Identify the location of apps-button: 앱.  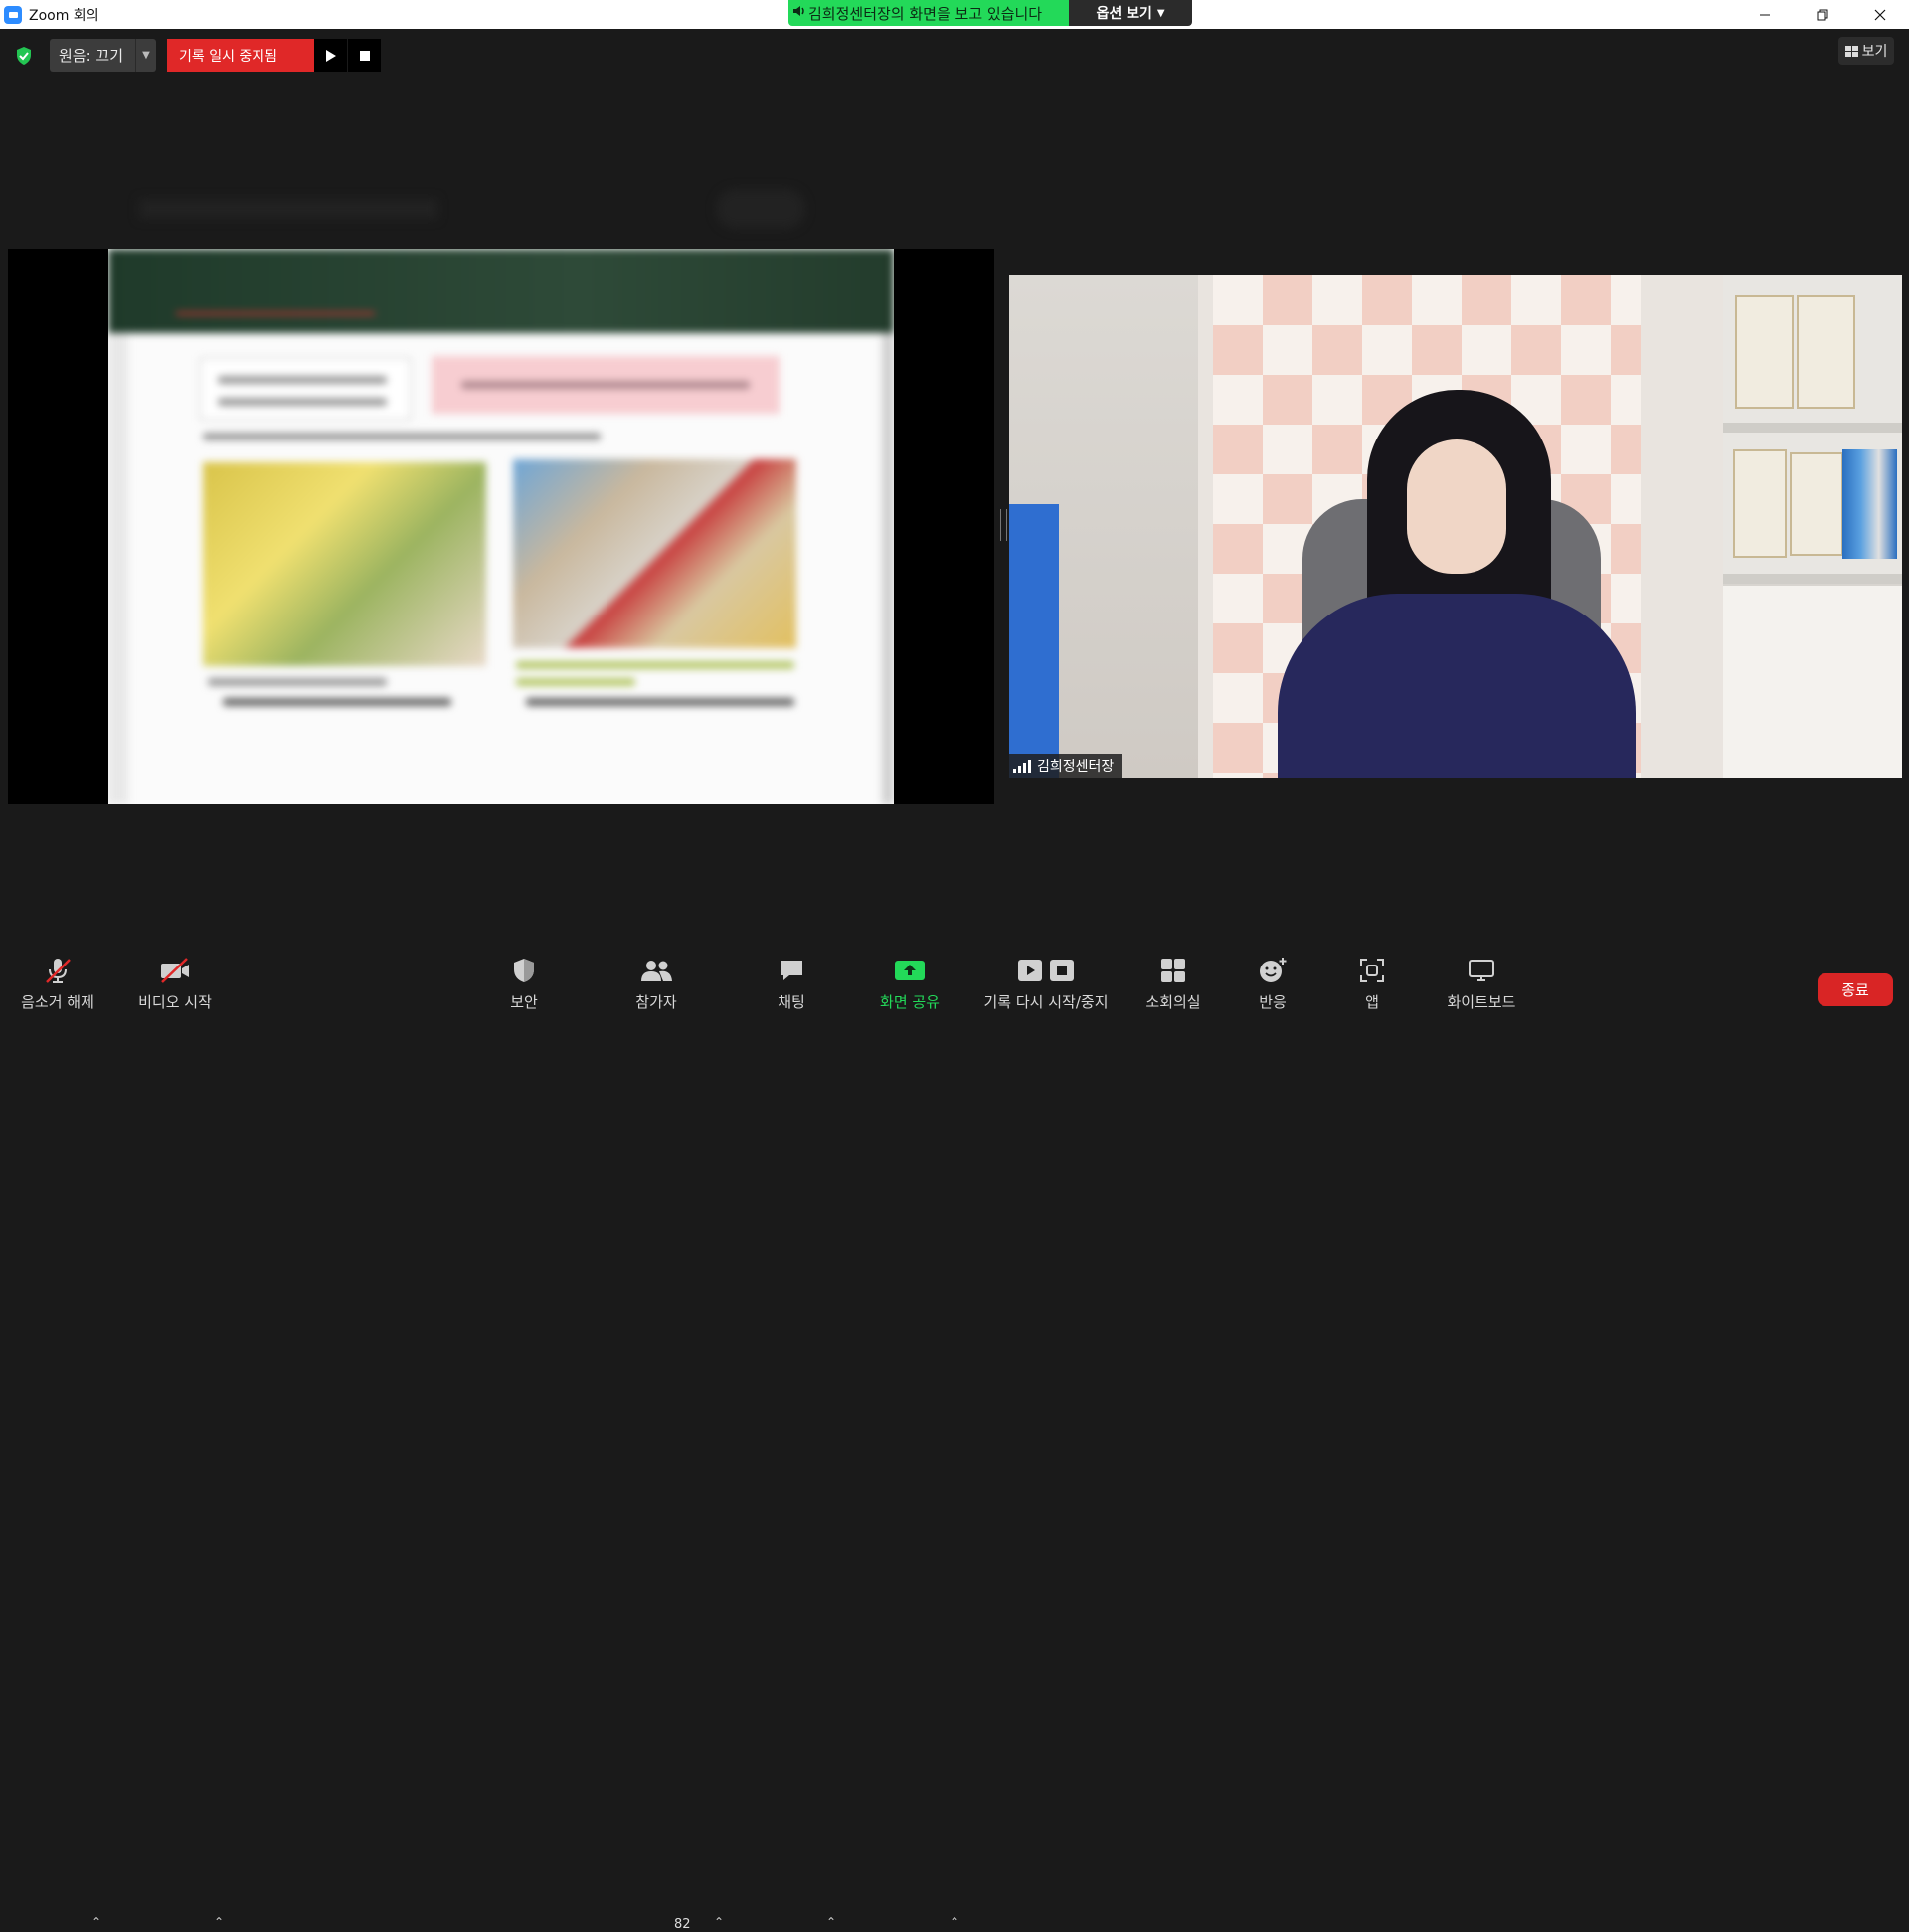
(1372, 987).